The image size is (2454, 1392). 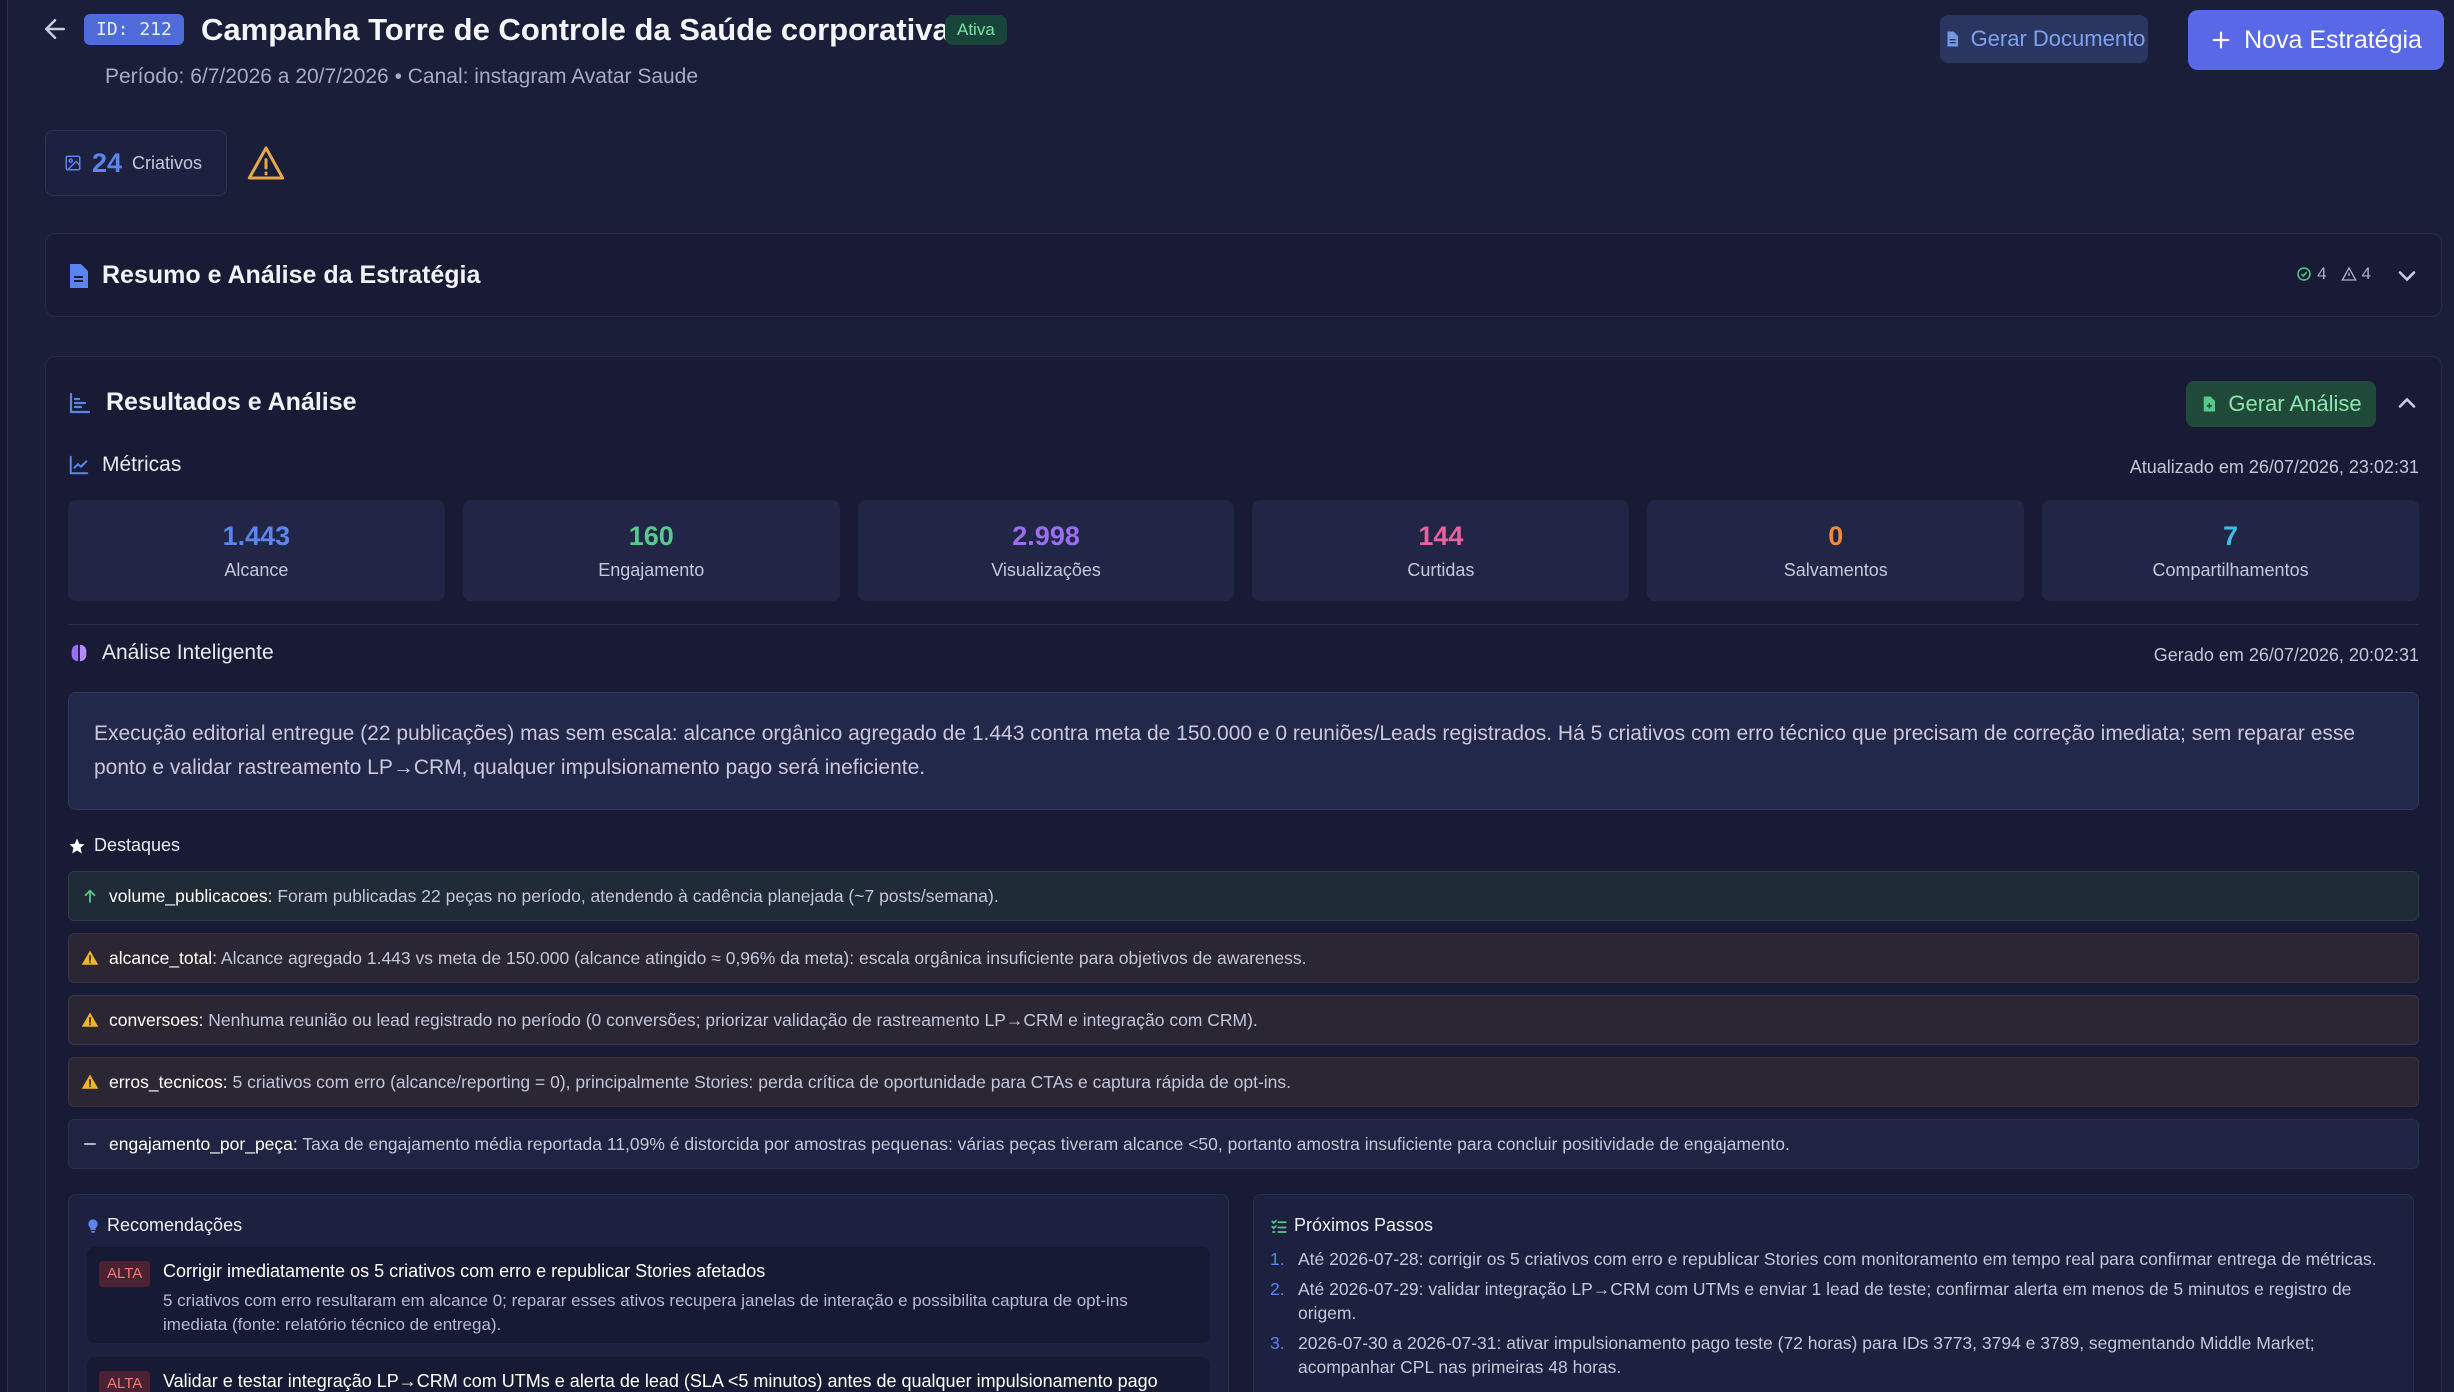 What do you see at coordinates (191, 895) in the screenshot?
I see `destaque-key: volume_publicacoes:` at bounding box center [191, 895].